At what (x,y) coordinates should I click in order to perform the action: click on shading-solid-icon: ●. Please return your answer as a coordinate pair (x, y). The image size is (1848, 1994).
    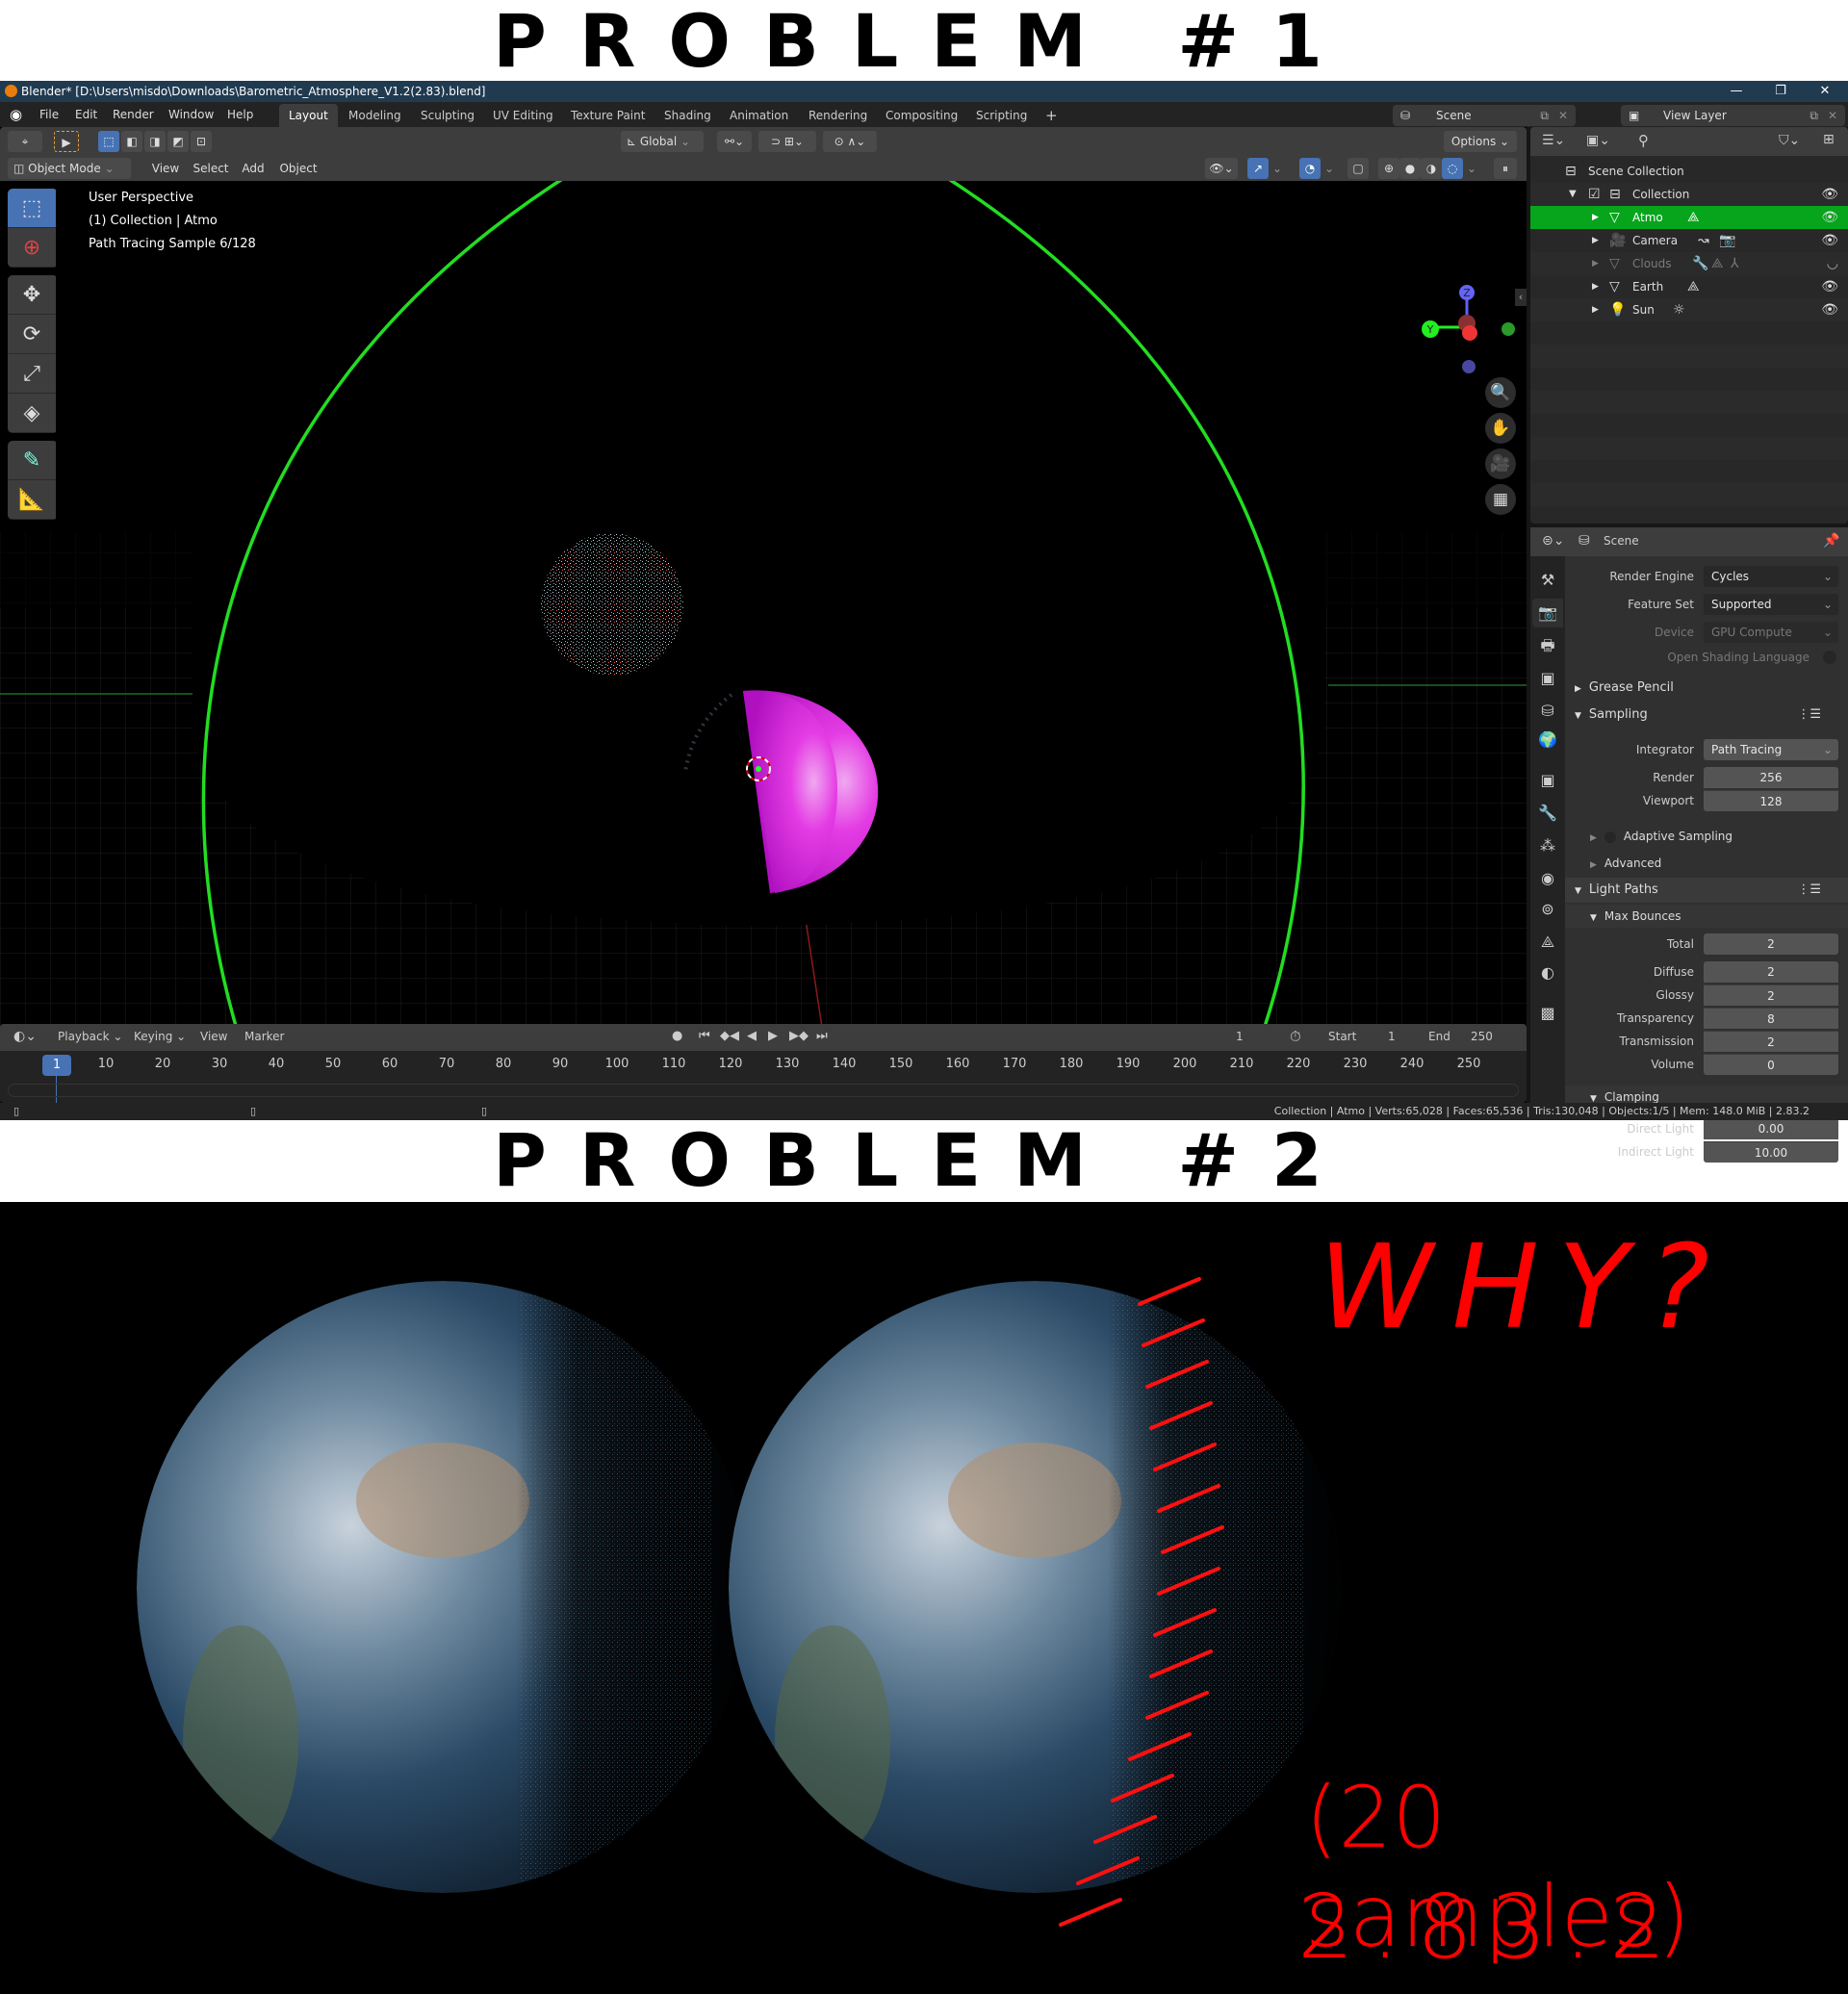
    Looking at the image, I should click on (1410, 168).